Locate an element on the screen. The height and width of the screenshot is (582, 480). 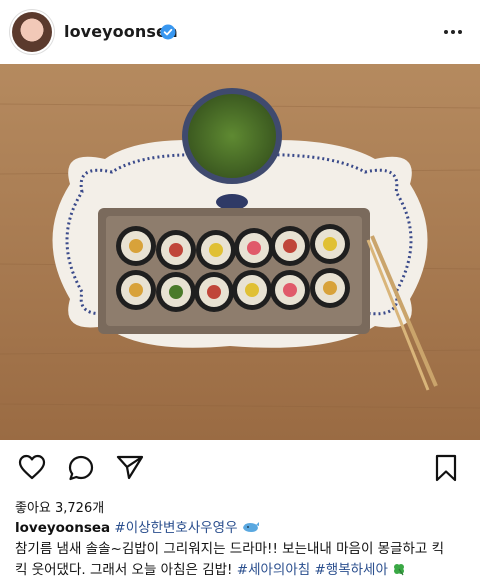
heart-icon is located at coordinates (32, 467).